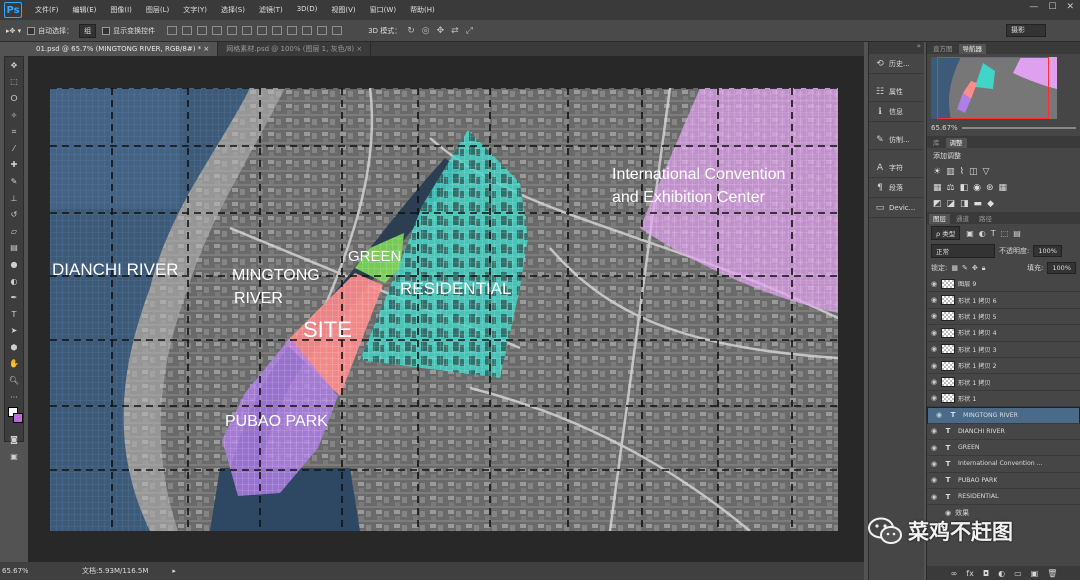 This screenshot has height=580, width=1080. Describe the element at coordinates (247, 30) in the screenshot. I see `align-right-icon` at that location.